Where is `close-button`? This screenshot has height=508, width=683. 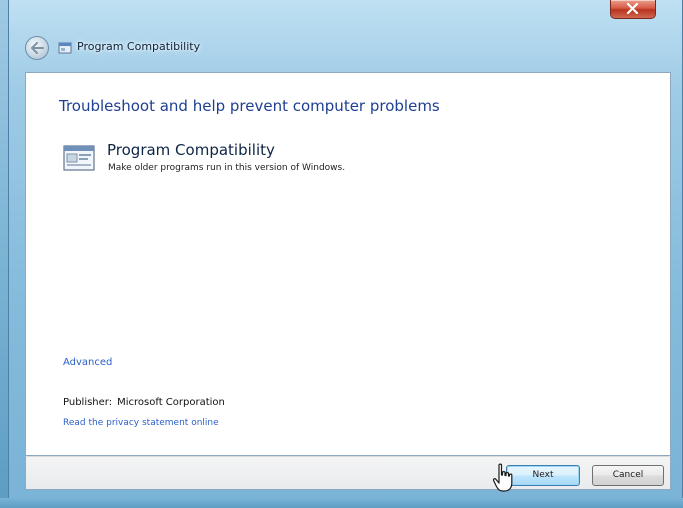 close-button is located at coordinates (633, 9).